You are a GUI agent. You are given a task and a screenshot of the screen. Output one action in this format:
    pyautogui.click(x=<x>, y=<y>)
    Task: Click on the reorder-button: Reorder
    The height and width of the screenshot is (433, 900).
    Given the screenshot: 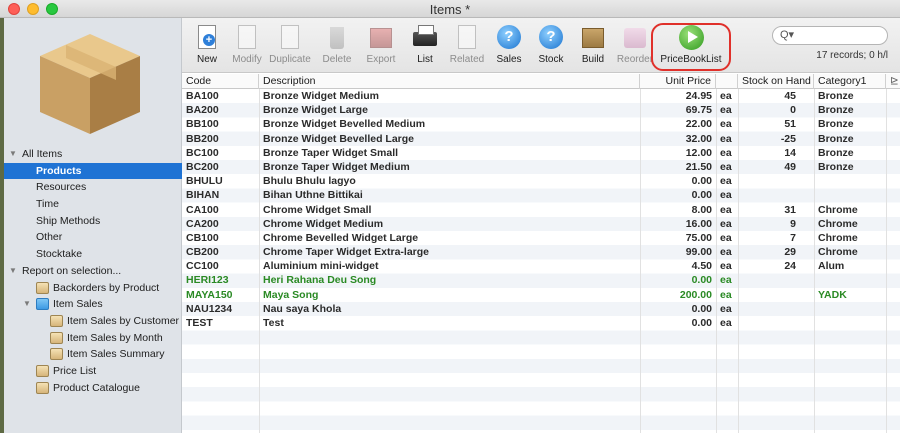 What is the action you would take?
    pyautogui.click(x=635, y=46)
    